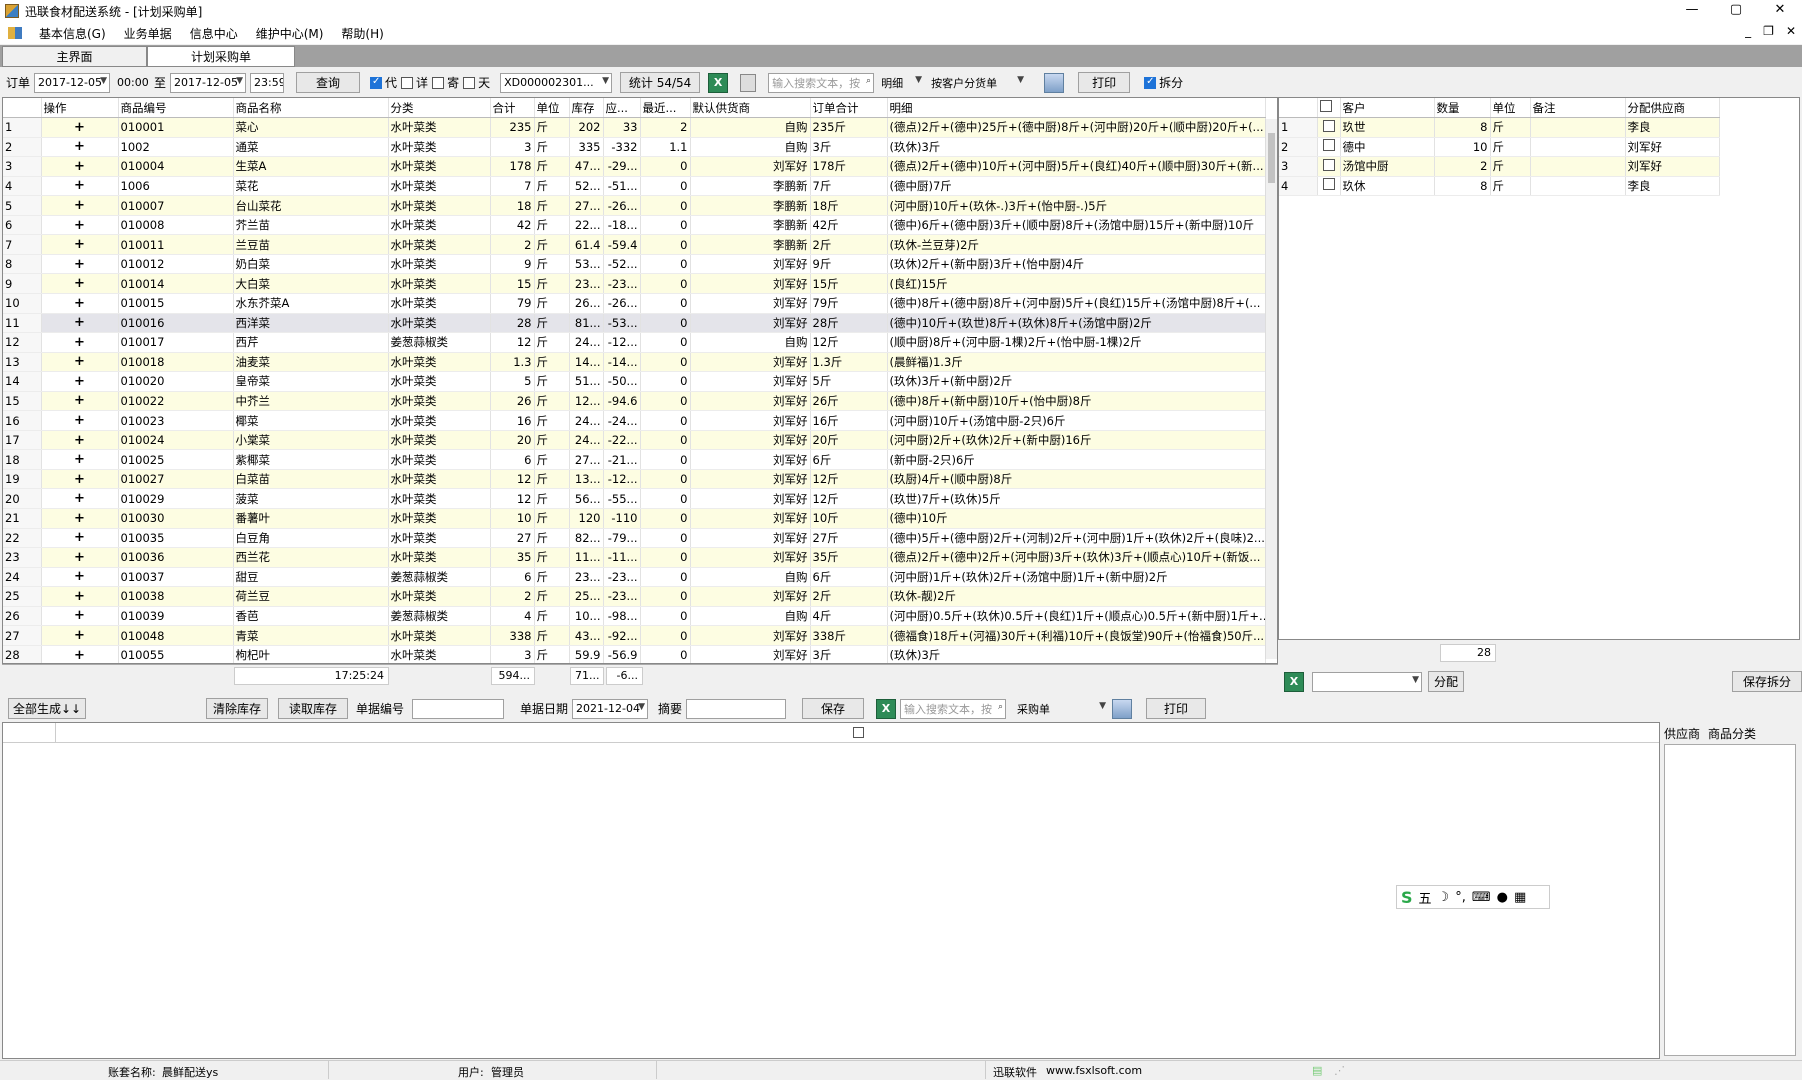  Describe the element at coordinates (414, 82) in the screenshot. I see `checkbox-xiang: 详` at that location.